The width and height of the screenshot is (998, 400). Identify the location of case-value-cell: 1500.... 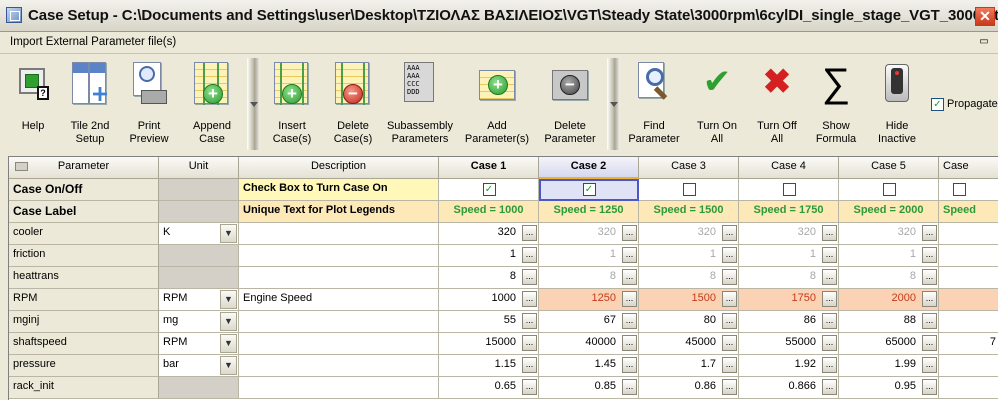
(689, 300).